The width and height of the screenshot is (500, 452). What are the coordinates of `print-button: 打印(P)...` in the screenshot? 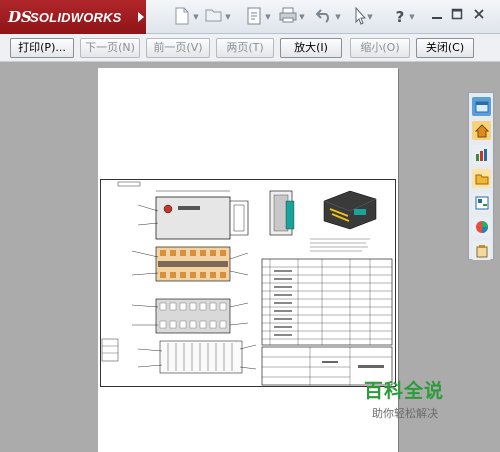 It's located at (42, 48).